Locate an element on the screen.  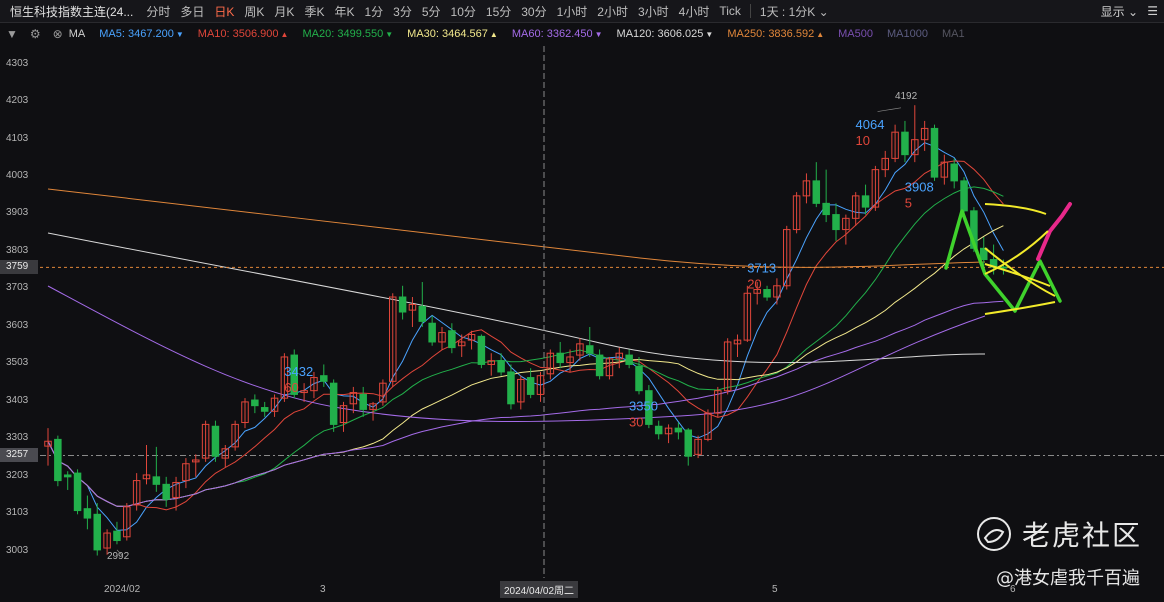
ma-name: MA60 is located at coordinates (526, 34).